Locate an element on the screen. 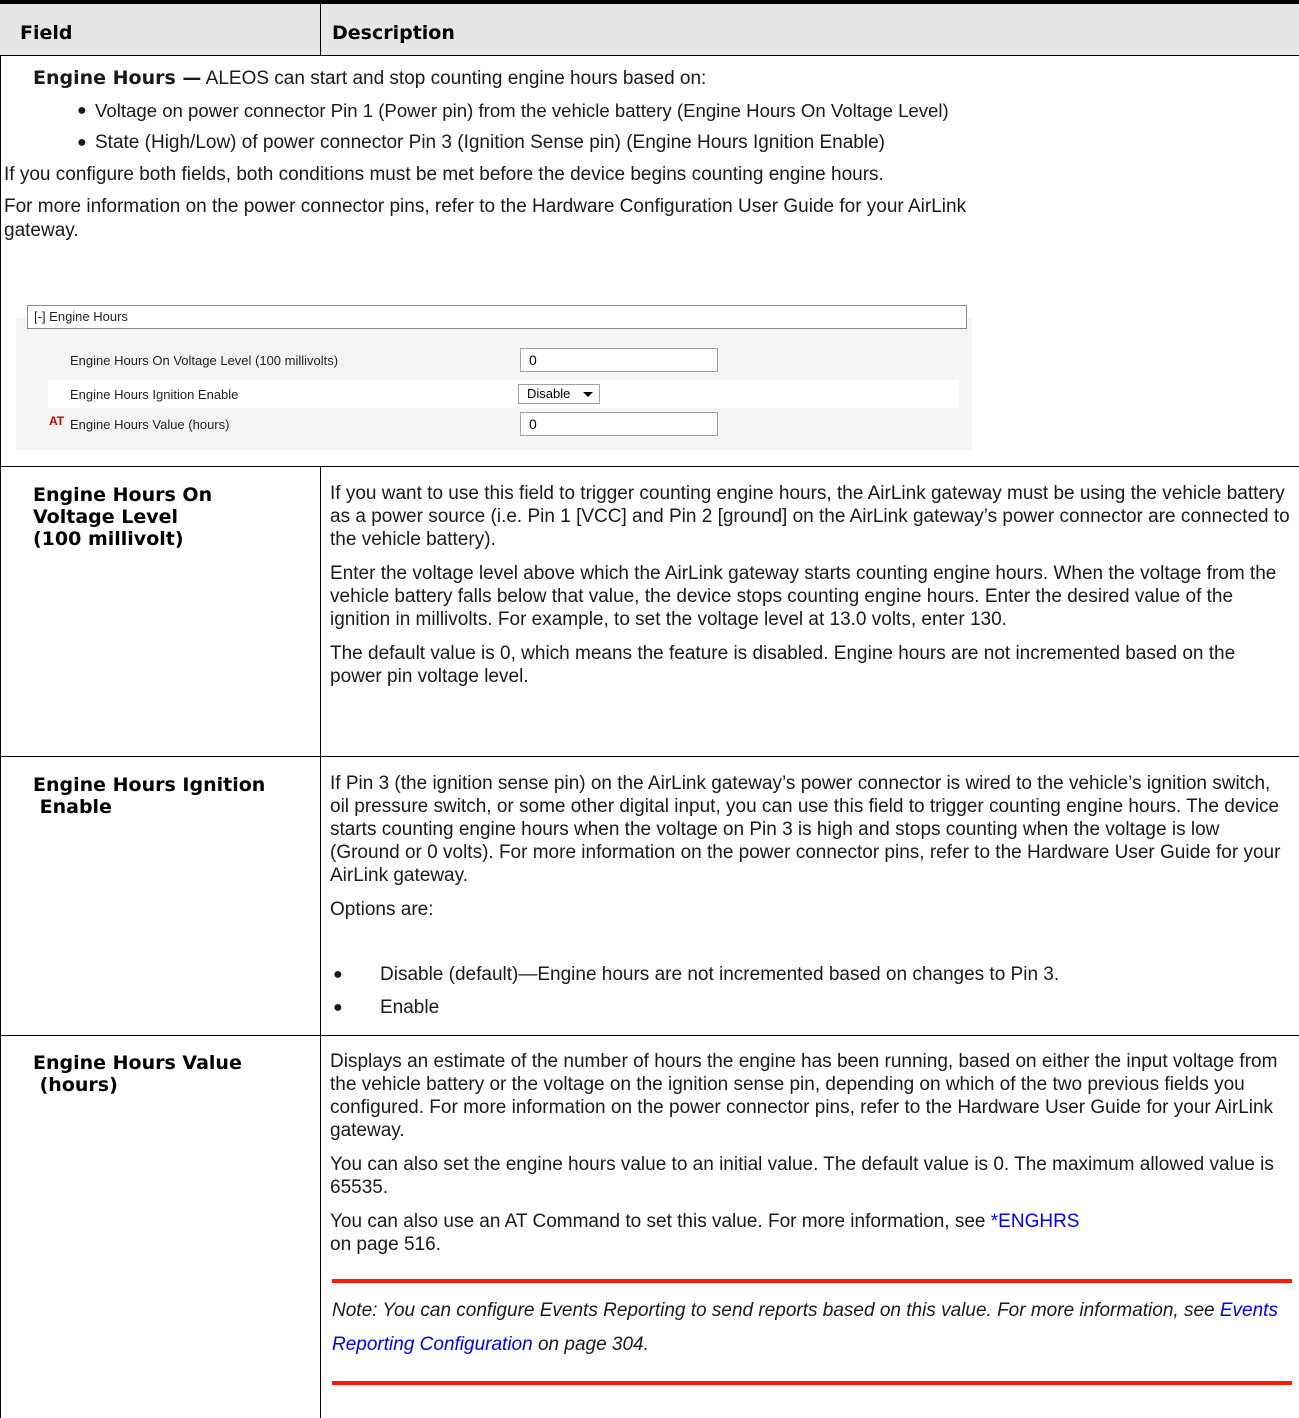 Image resolution: width=1299 pixels, height=1418 pixels. header-description: Description is located at coordinates (393, 33).